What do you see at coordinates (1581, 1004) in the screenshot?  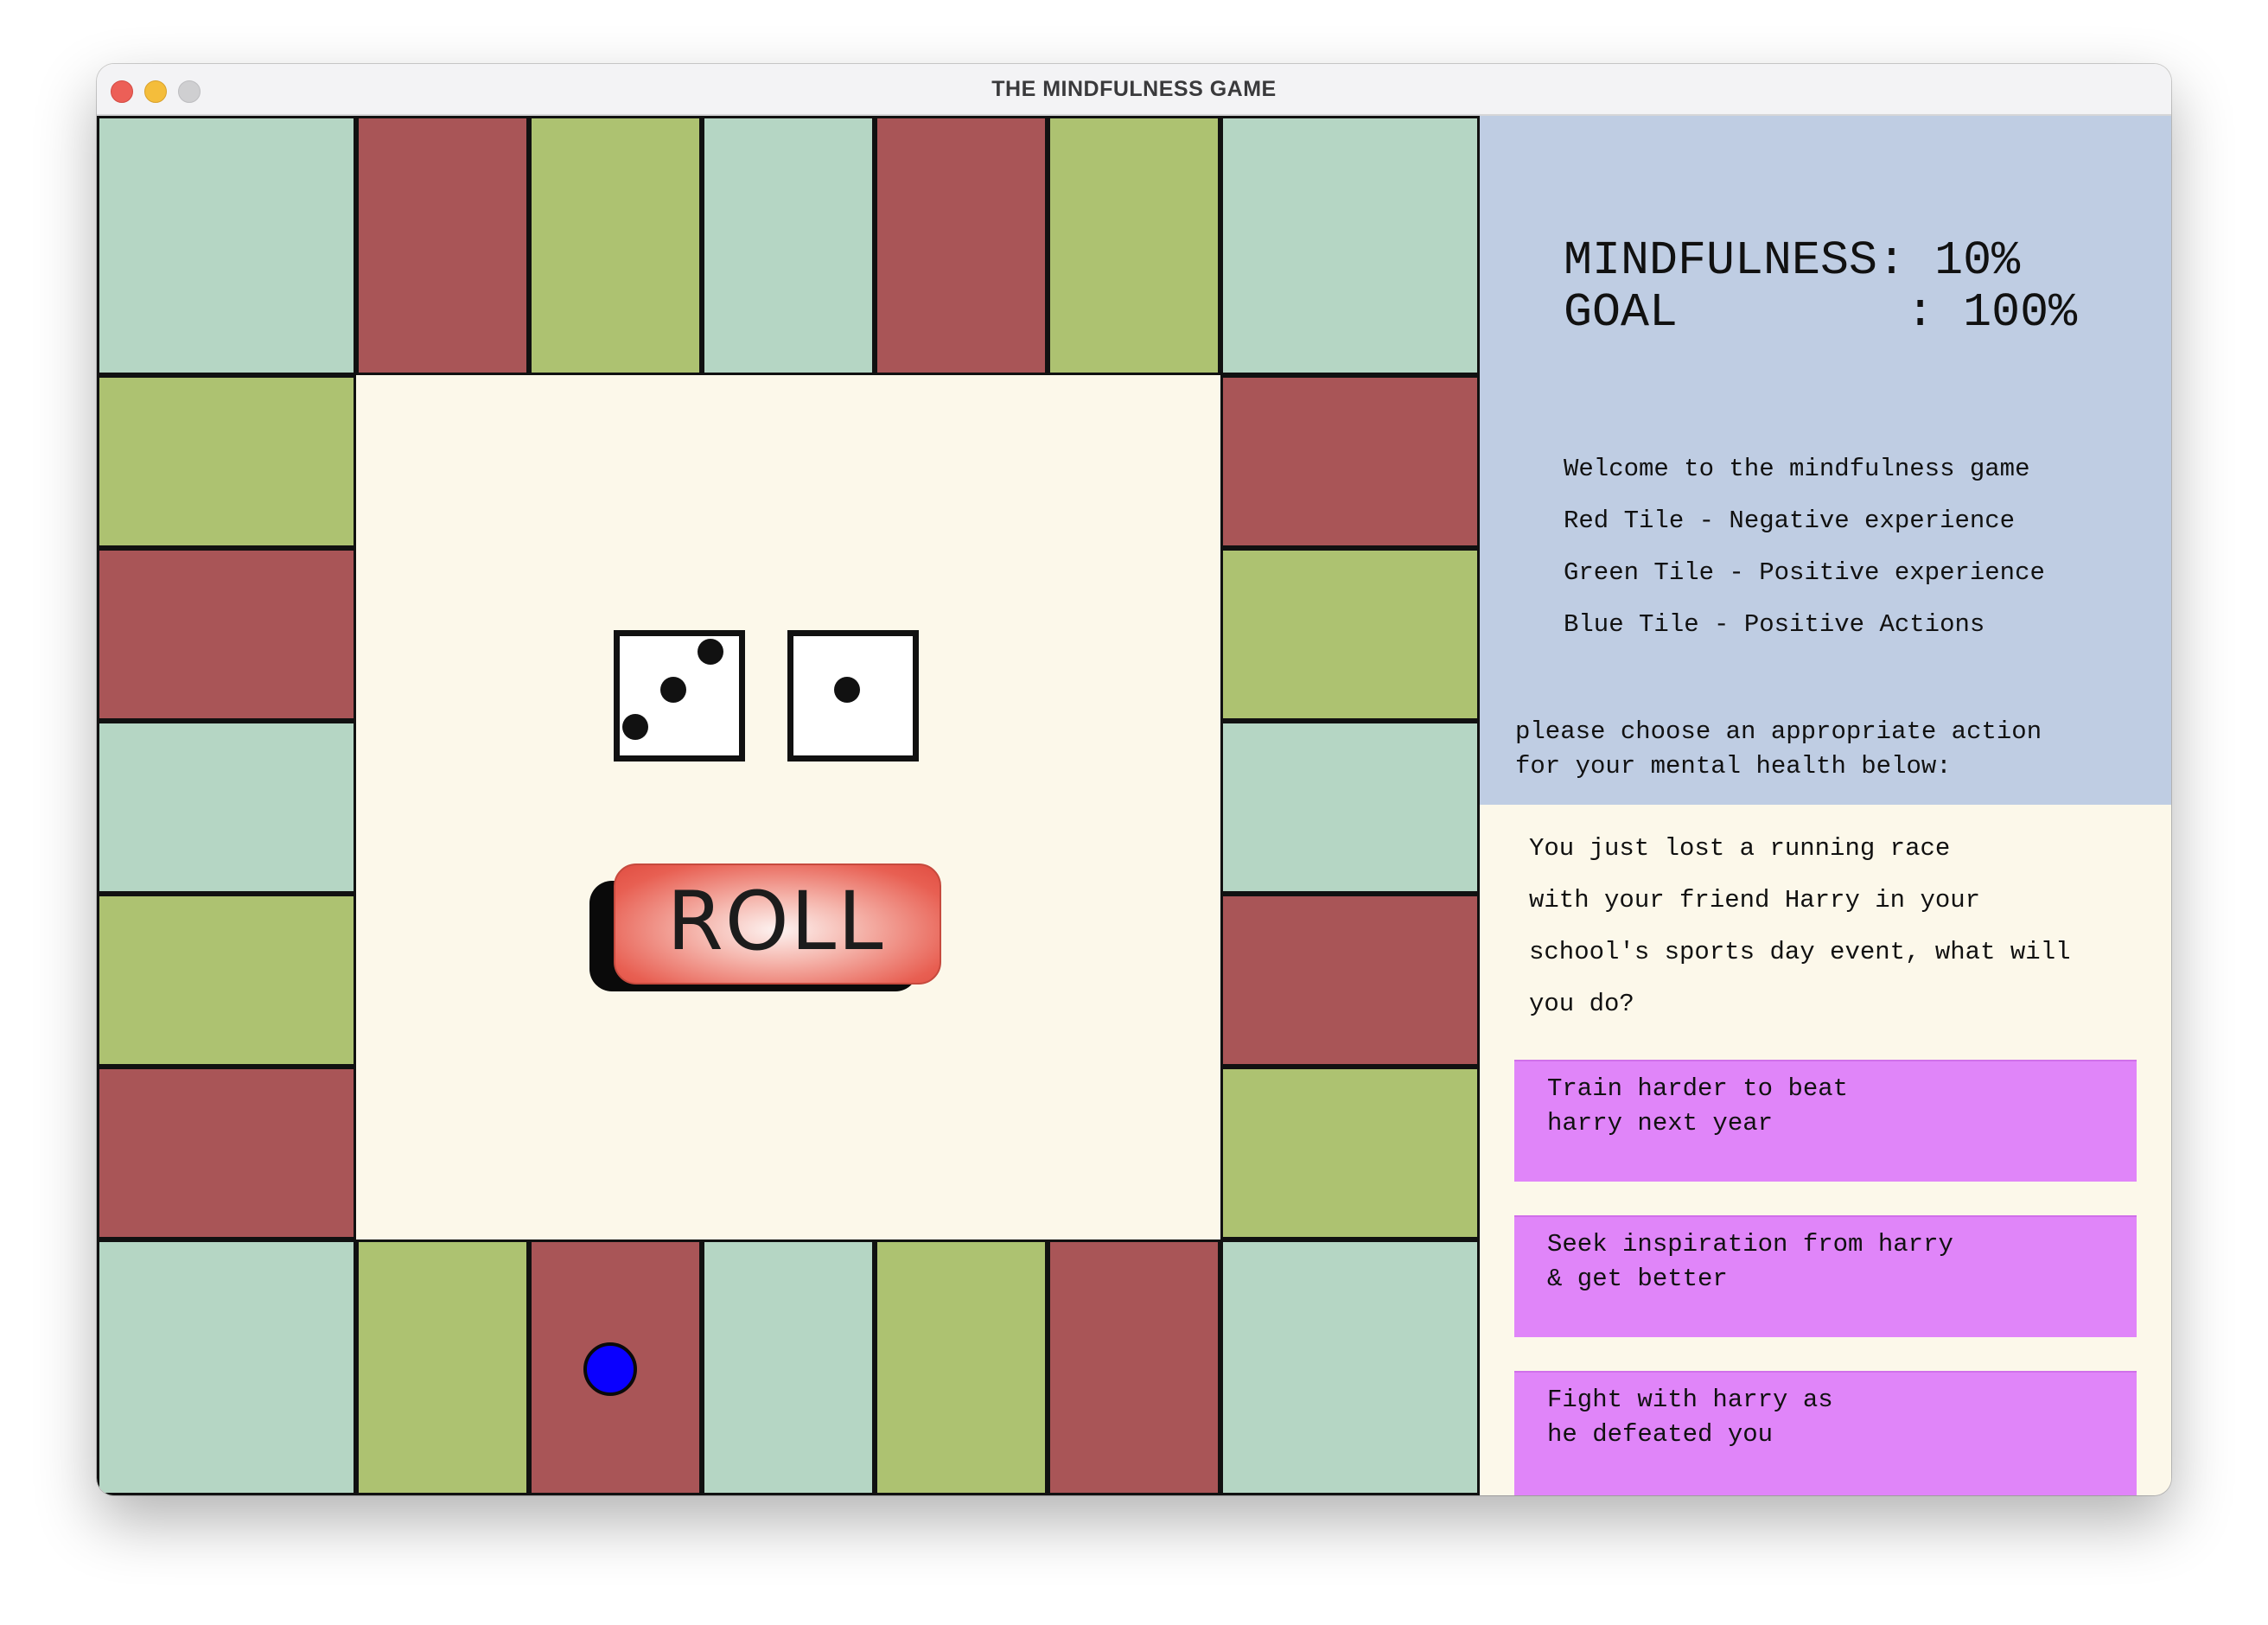 I see `scenario-line: you do?` at bounding box center [1581, 1004].